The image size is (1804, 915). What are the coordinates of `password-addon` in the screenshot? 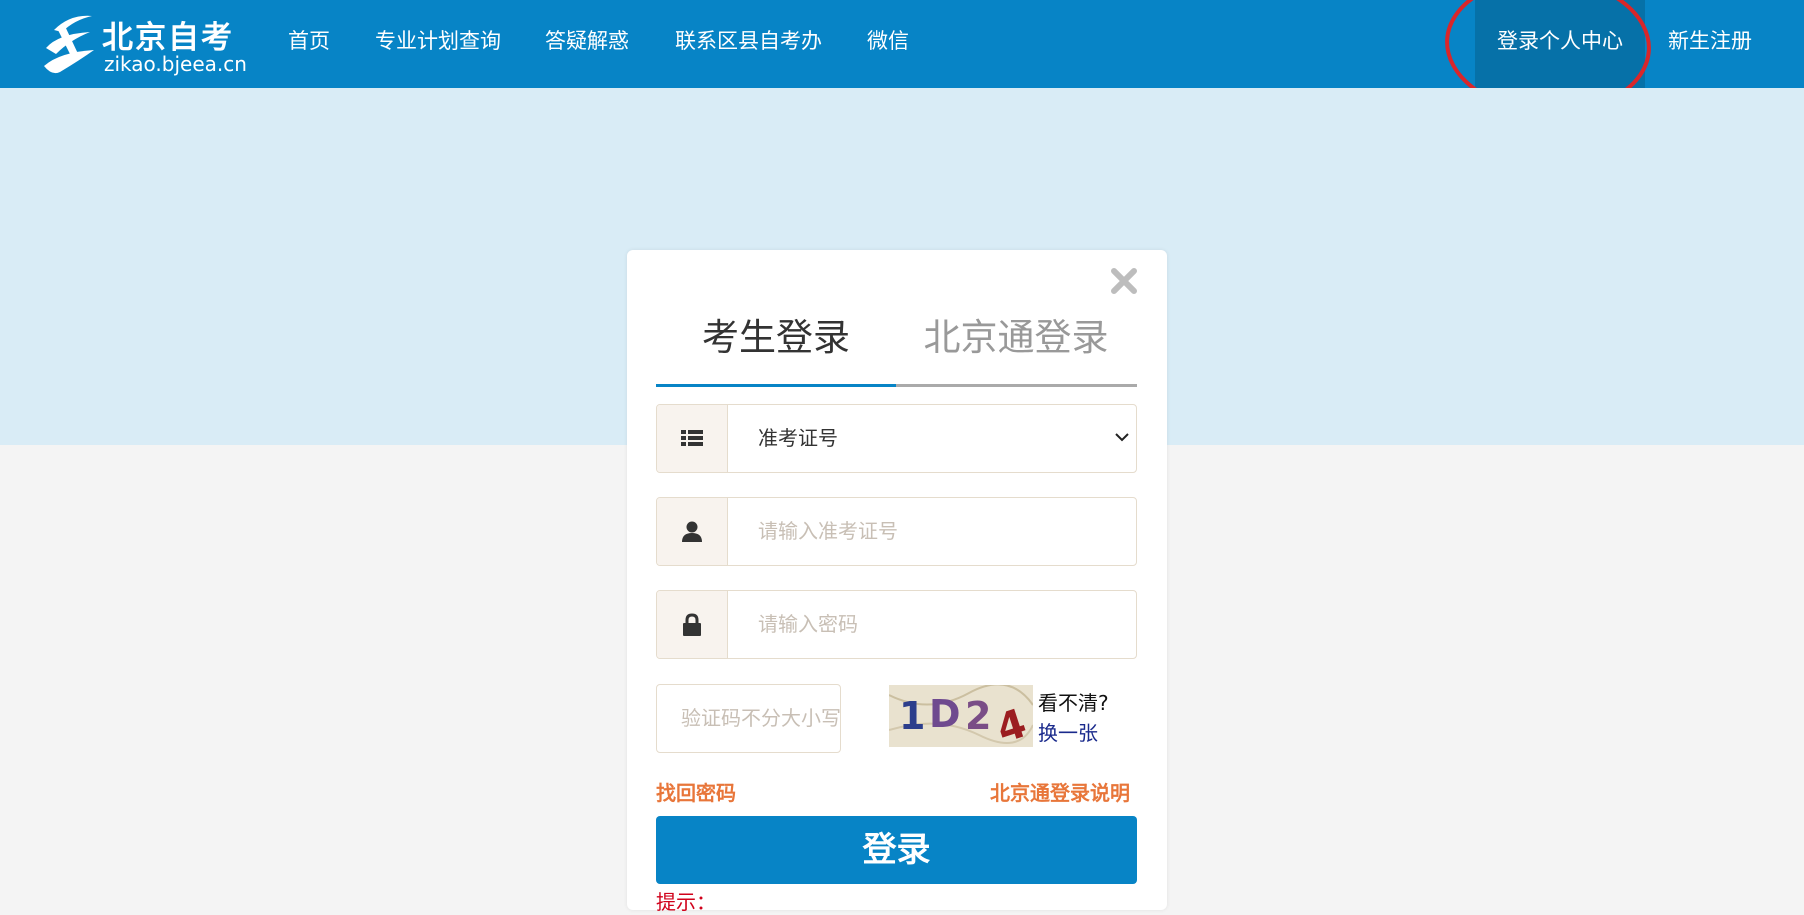 It's located at (692, 624).